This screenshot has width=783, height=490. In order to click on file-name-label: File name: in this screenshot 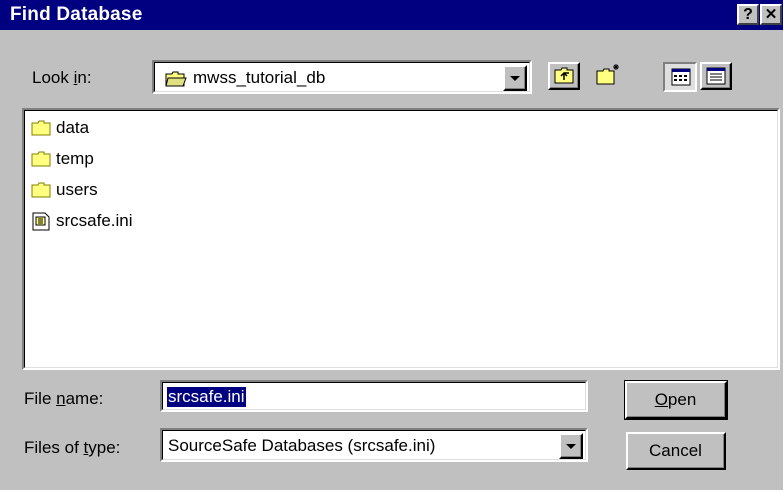, I will do `click(64, 398)`.